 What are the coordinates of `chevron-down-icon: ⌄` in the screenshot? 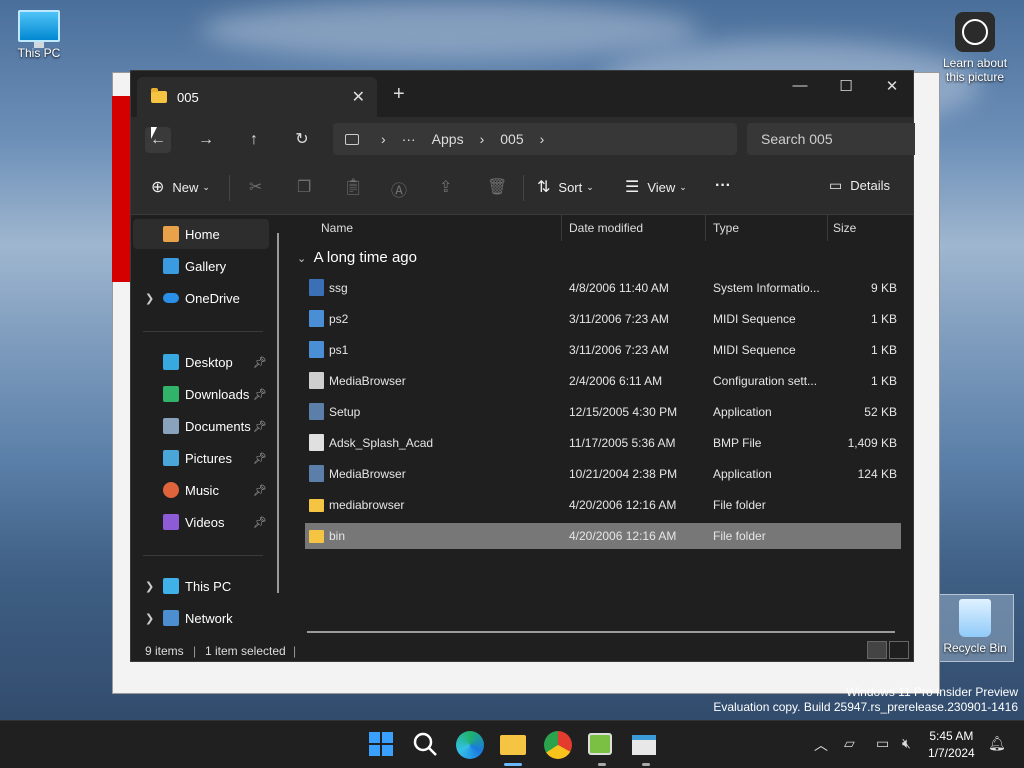 It's located at (590, 186).